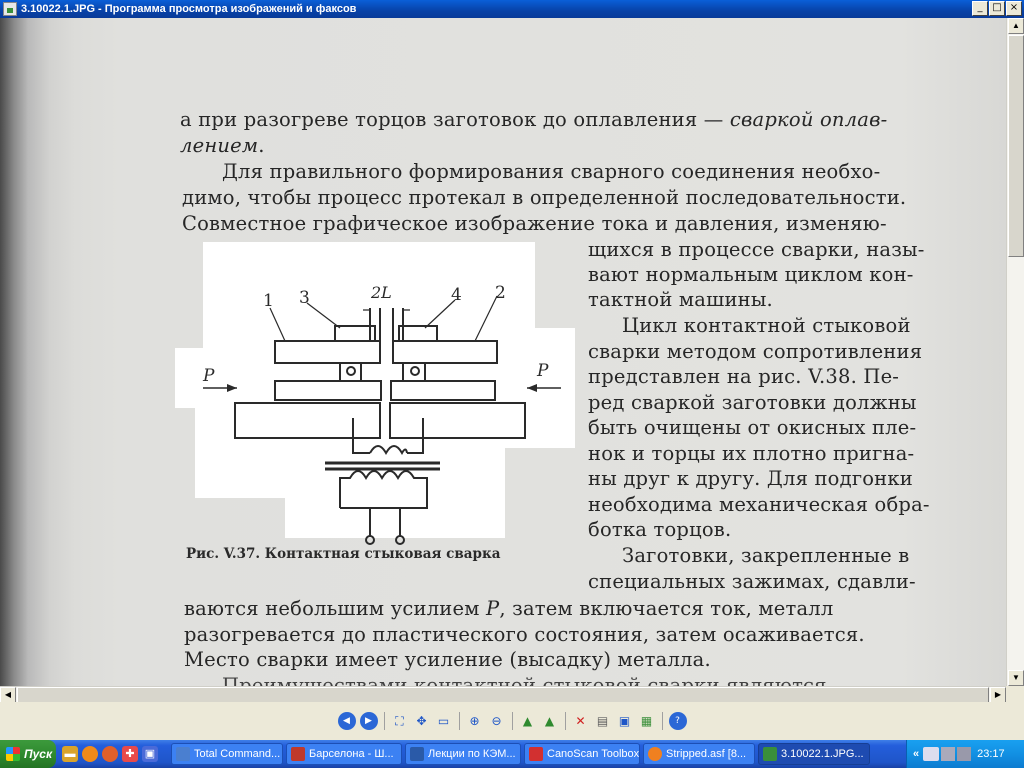  What do you see at coordinates (475, 721) in the screenshot?
I see `zoom-in-icon: ⊕` at bounding box center [475, 721].